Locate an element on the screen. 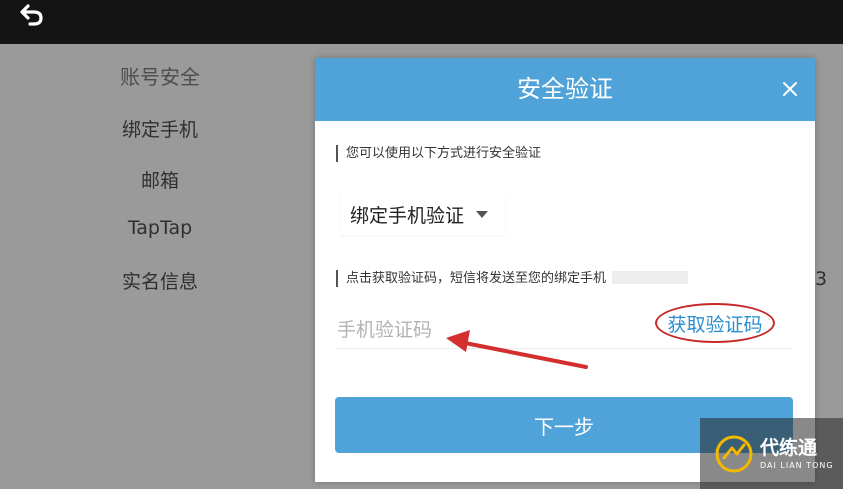 This screenshot has width=843, height=489. watermark-badge: 代练通 DAI LIAN TONG is located at coordinates (771, 453).